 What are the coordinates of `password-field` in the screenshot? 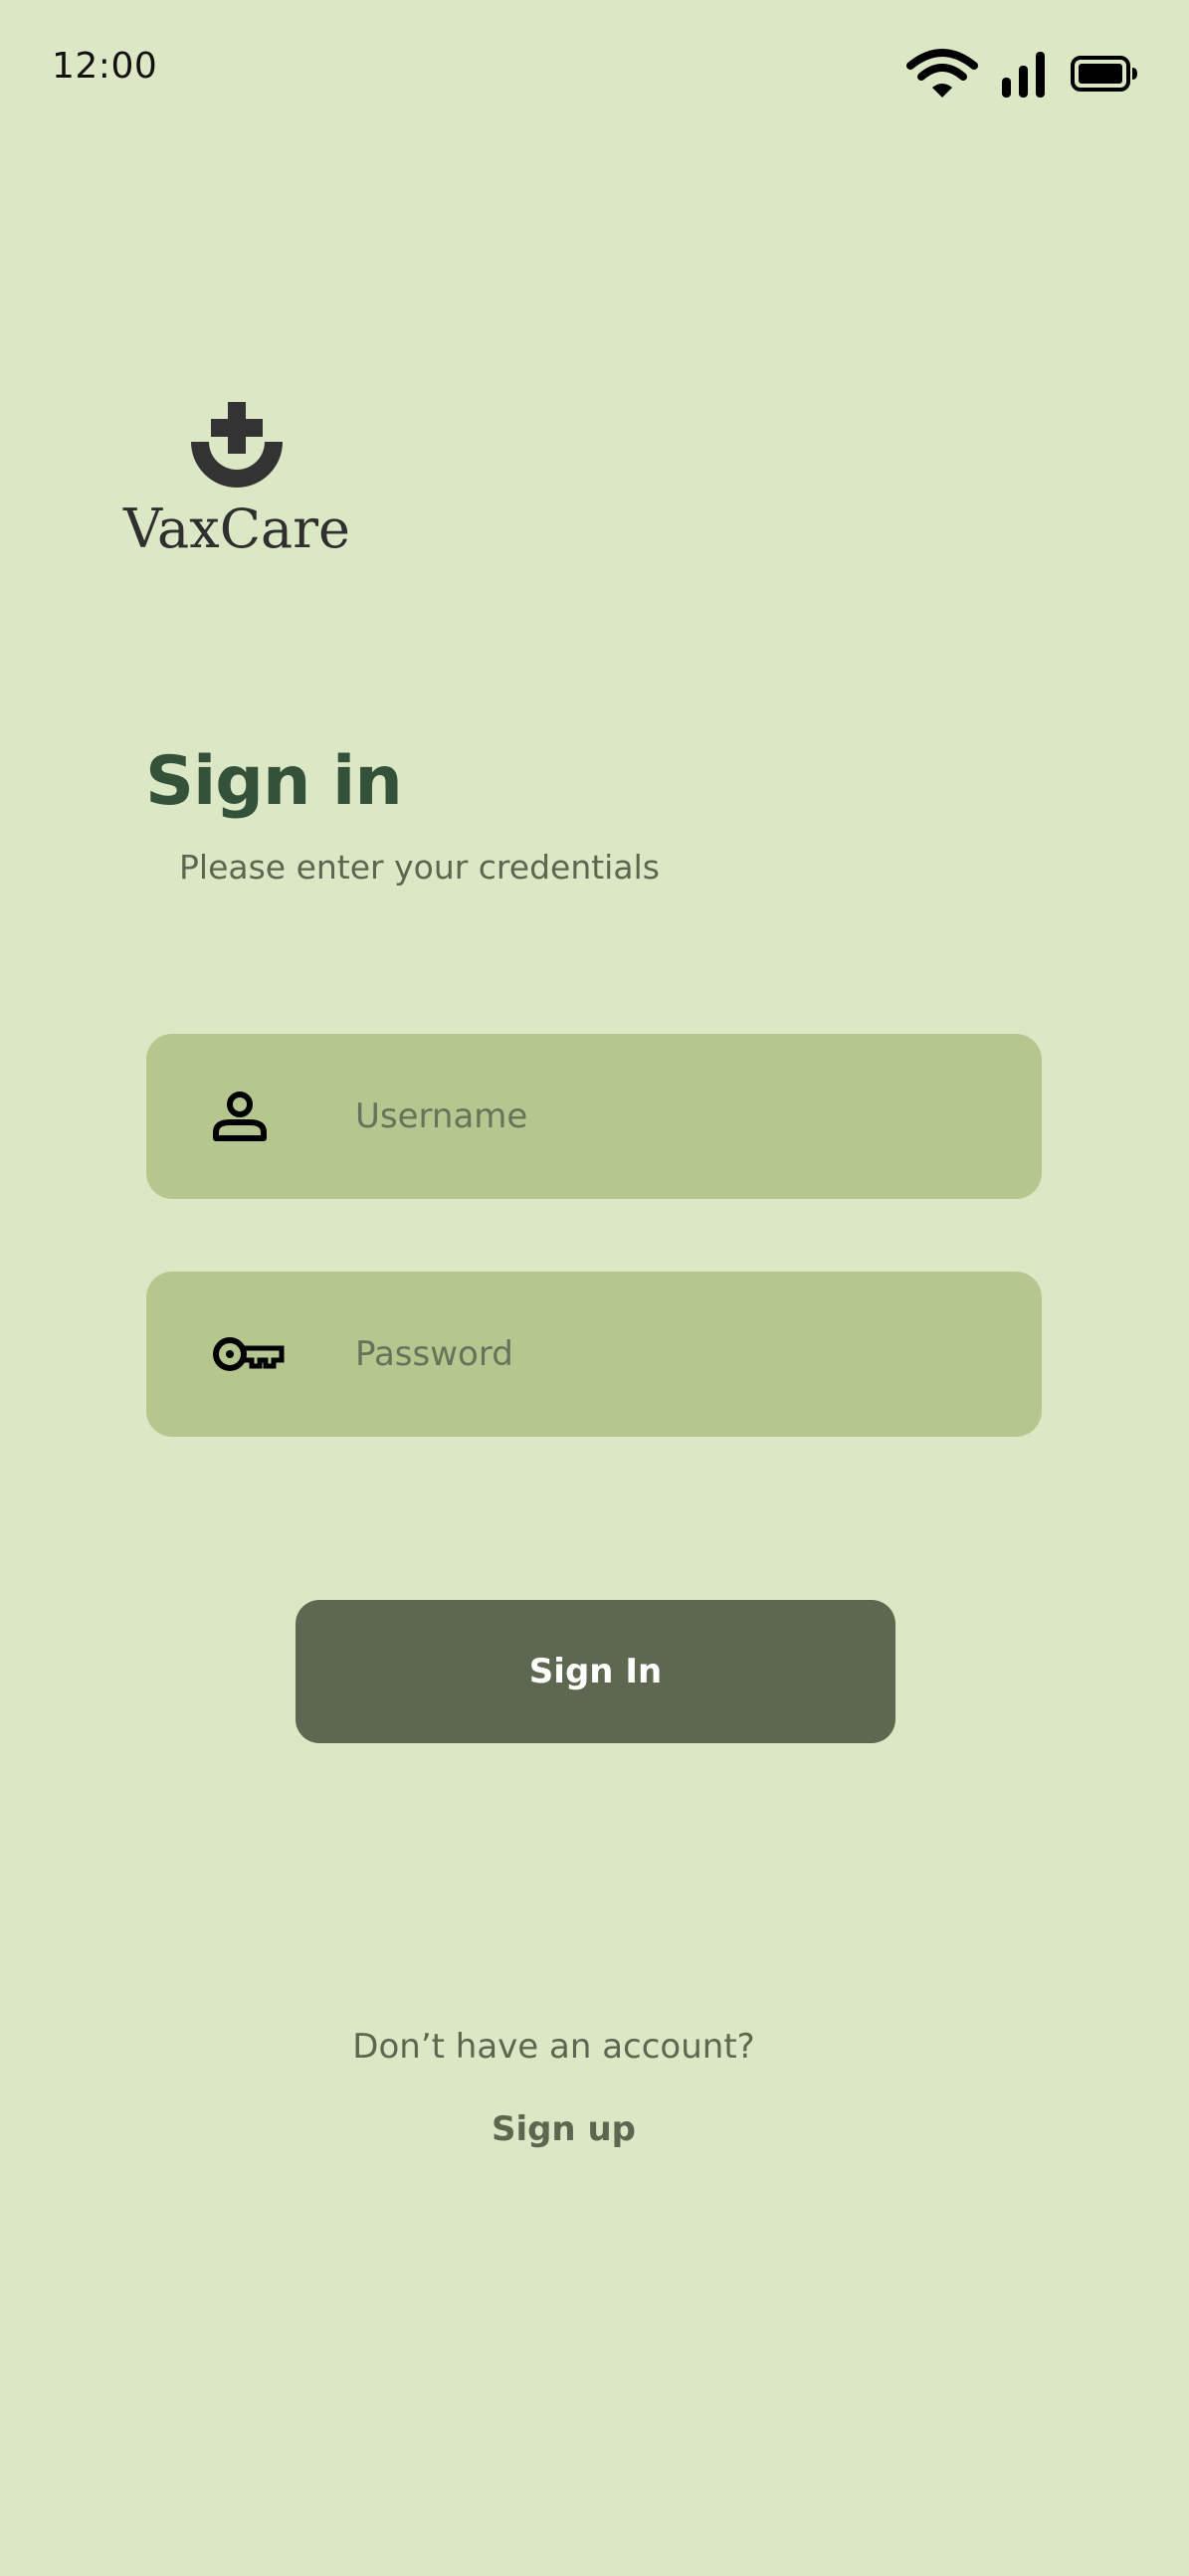 It's located at (594, 1354).